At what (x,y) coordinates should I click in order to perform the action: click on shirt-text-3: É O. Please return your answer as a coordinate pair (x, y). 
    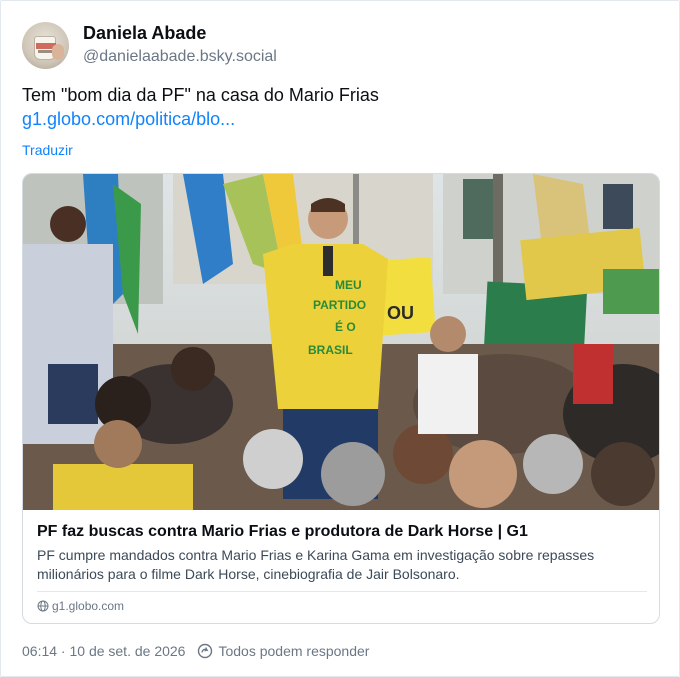
    Looking at the image, I should click on (345, 326).